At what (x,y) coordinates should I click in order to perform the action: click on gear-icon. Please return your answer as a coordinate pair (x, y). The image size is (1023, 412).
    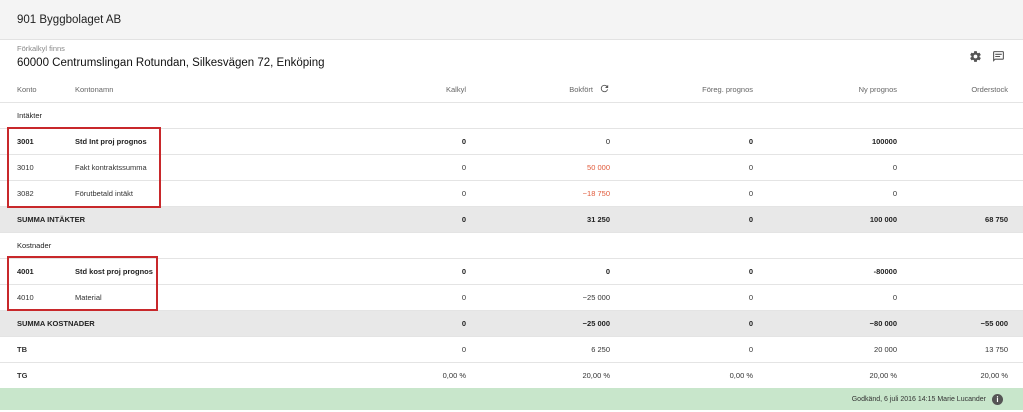
    Looking at the image, I should click on (975, 56).